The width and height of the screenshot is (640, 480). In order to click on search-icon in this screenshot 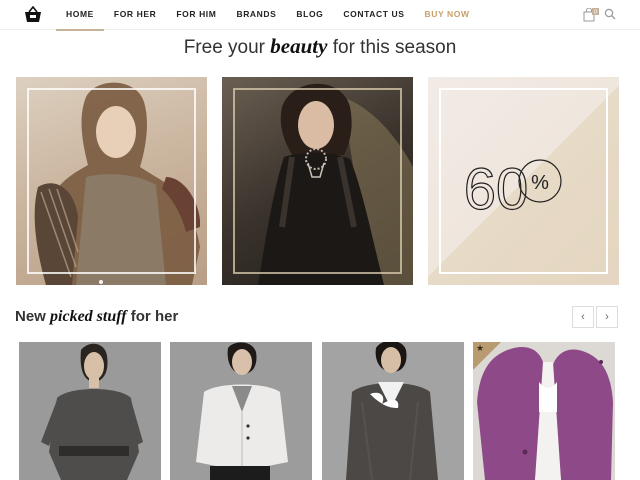, I will do `click(610, 14)`.